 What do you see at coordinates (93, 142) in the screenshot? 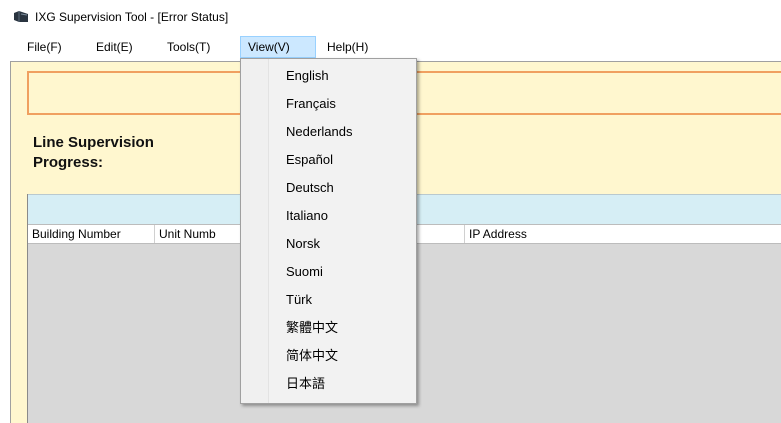
I see `progress-label-line1: Line Supervision` at bounding box center [93, 142].